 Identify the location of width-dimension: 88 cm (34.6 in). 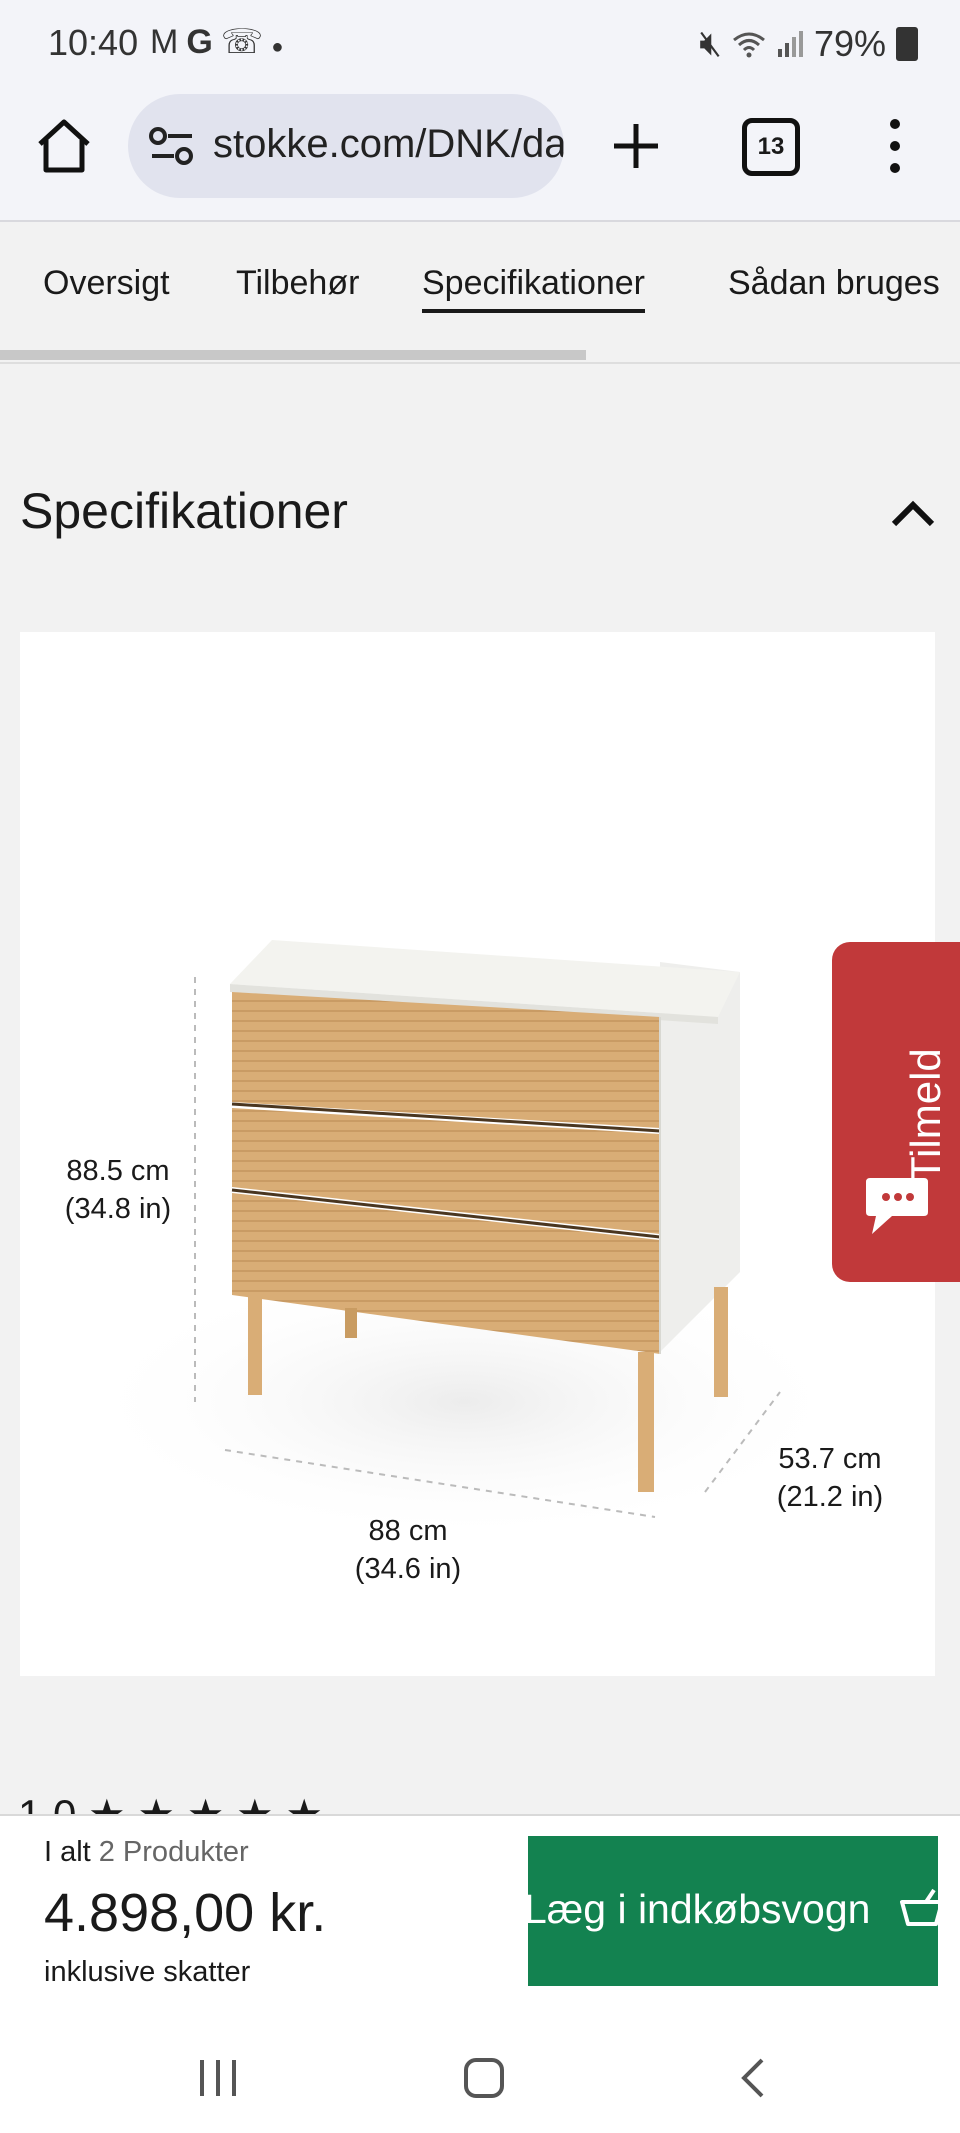
(408, 1550).